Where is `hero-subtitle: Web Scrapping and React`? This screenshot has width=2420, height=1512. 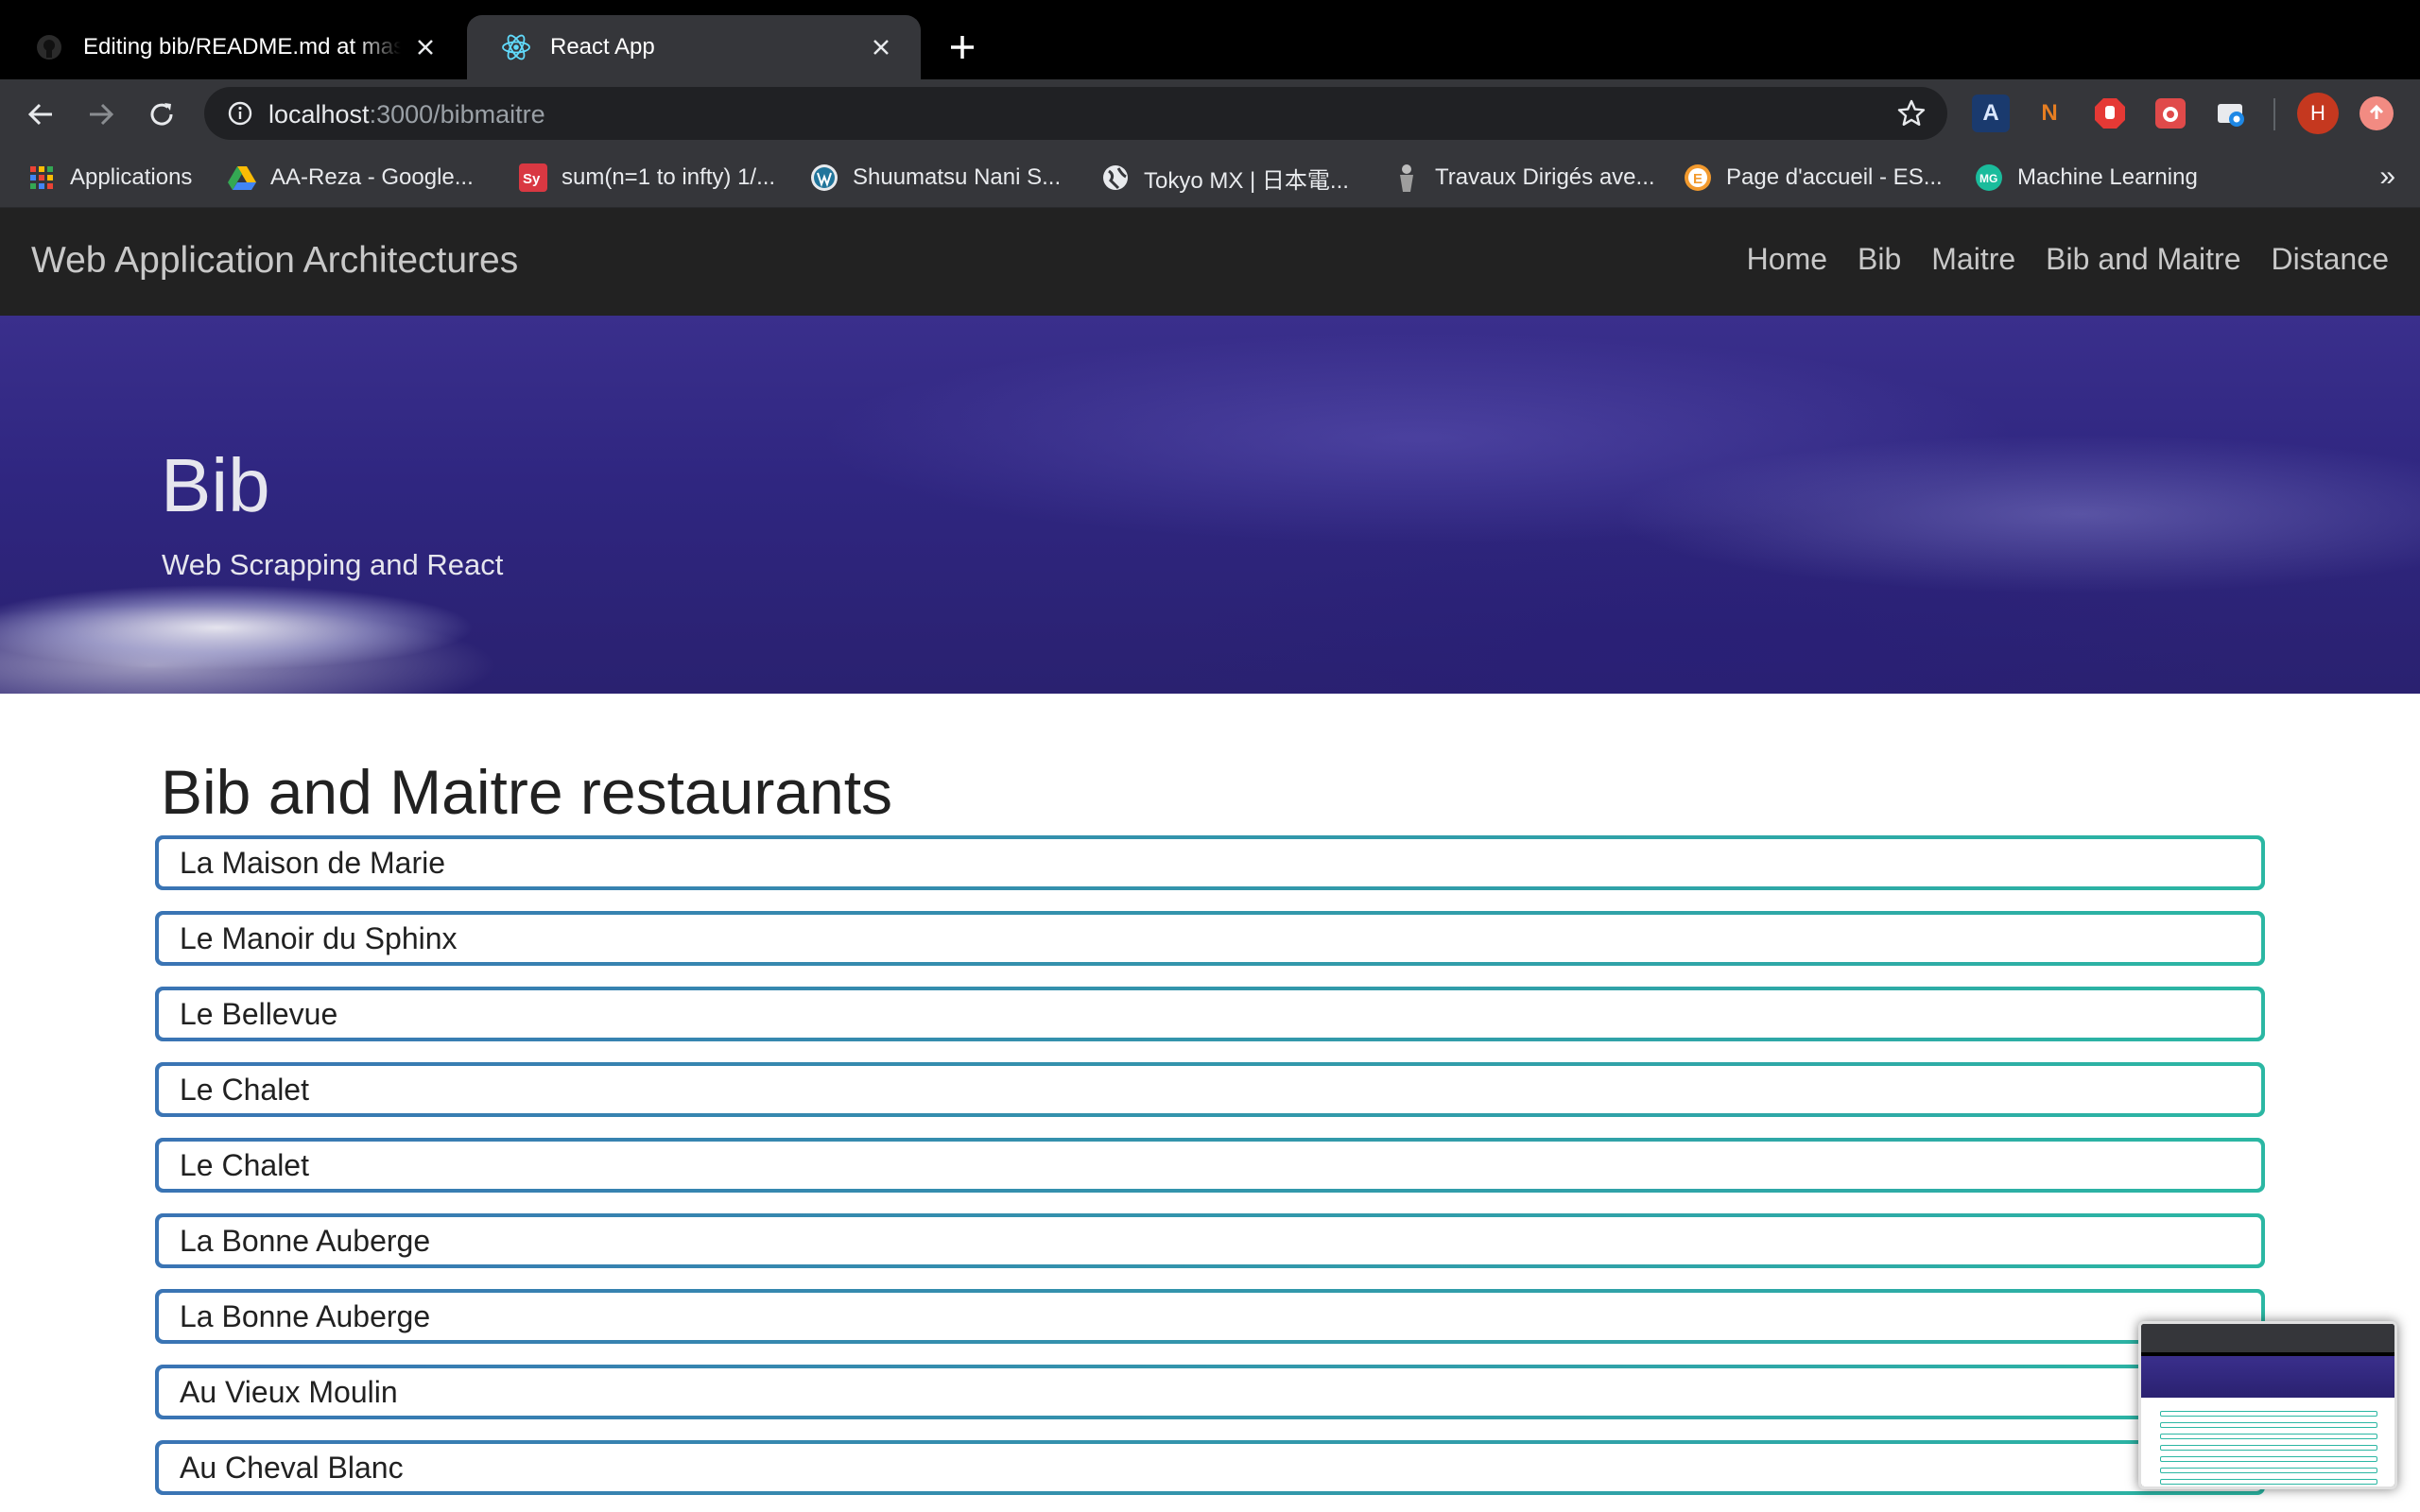 hero-subtitle: Web Scrapping and React is located at coordinates (333, 564).